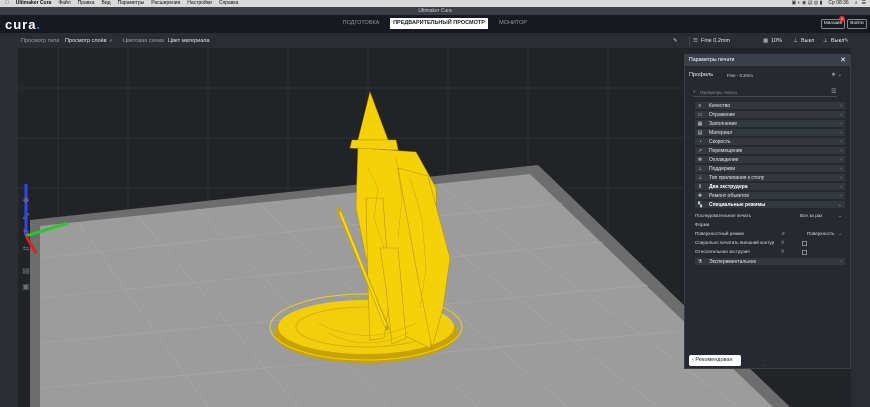 The image size is (870, 407). I want to click on menu-icon: ☰, so click(864, 3).